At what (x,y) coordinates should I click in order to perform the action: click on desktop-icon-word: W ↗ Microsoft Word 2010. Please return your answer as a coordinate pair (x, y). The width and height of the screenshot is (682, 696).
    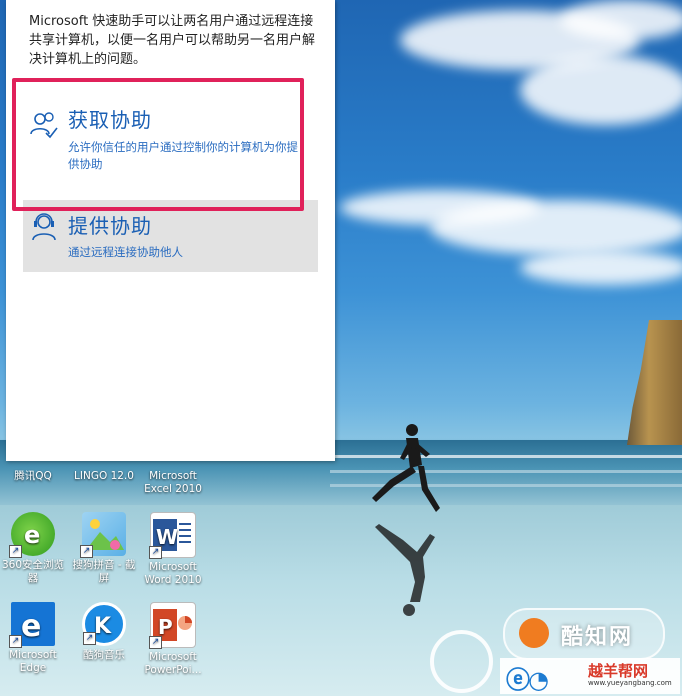
    Looking at the image, I should click on (173, 549).